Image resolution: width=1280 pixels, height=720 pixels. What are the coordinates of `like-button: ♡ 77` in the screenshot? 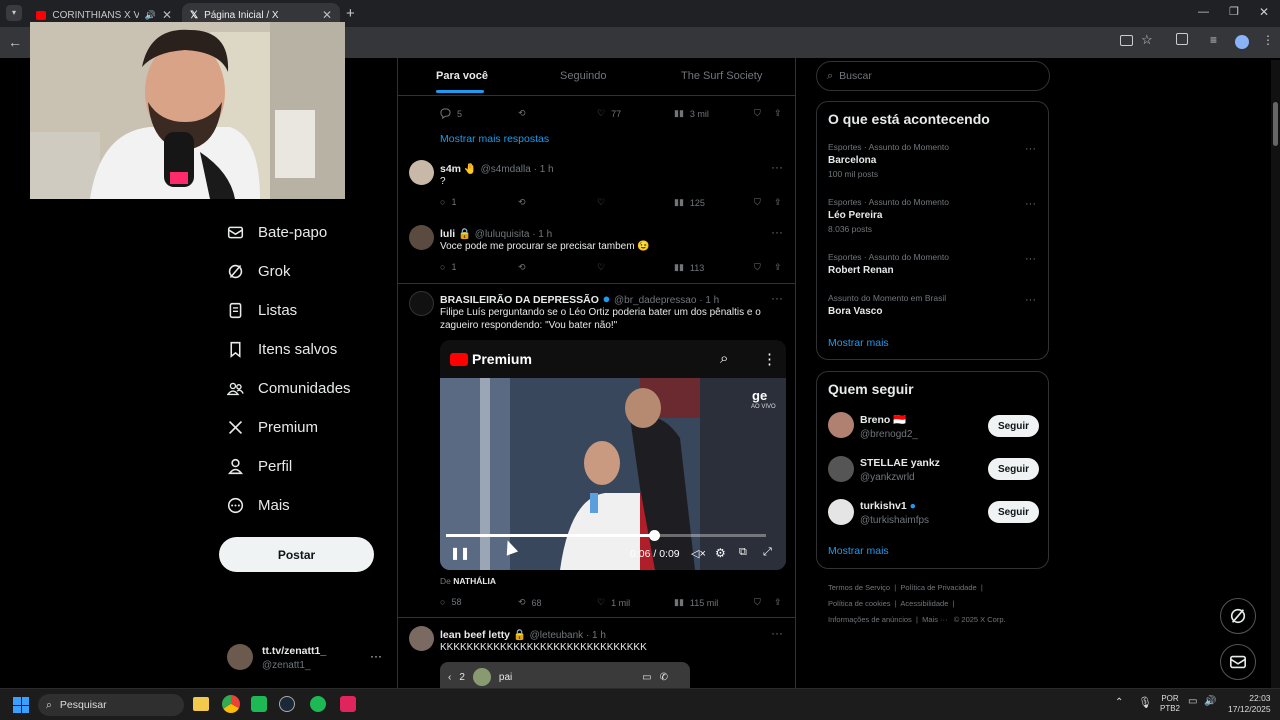 It's located at (609, 113).